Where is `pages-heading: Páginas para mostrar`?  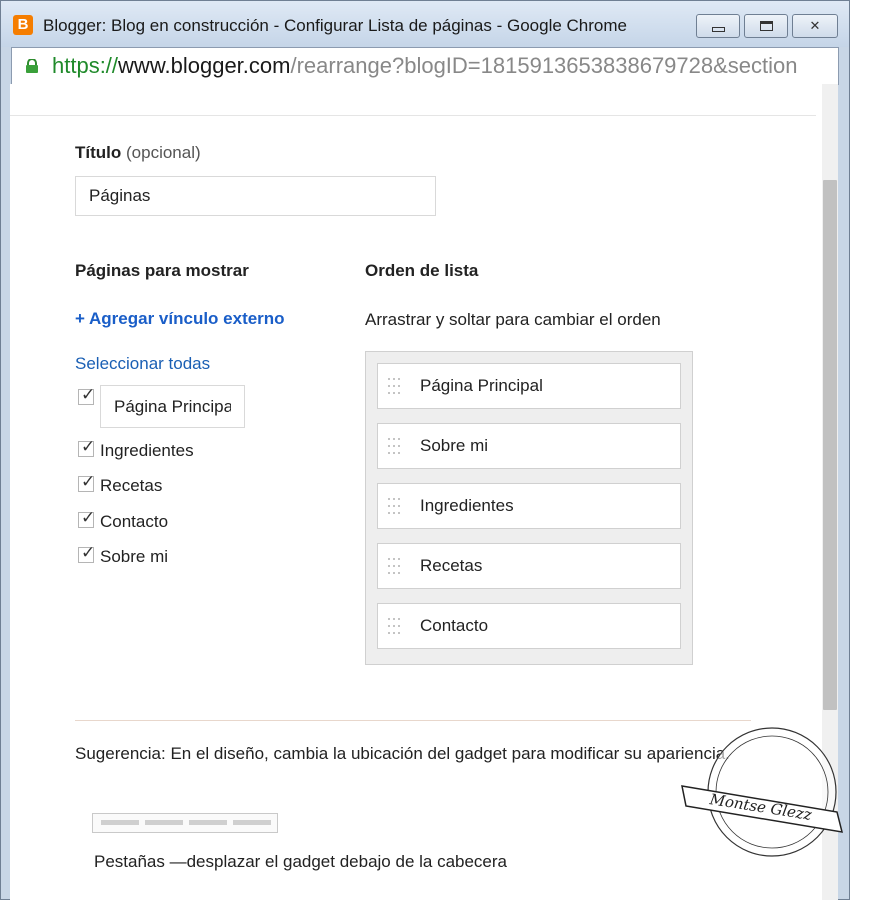
pages-heading: Páginas para mostrar is located at coordinates (162, 270).